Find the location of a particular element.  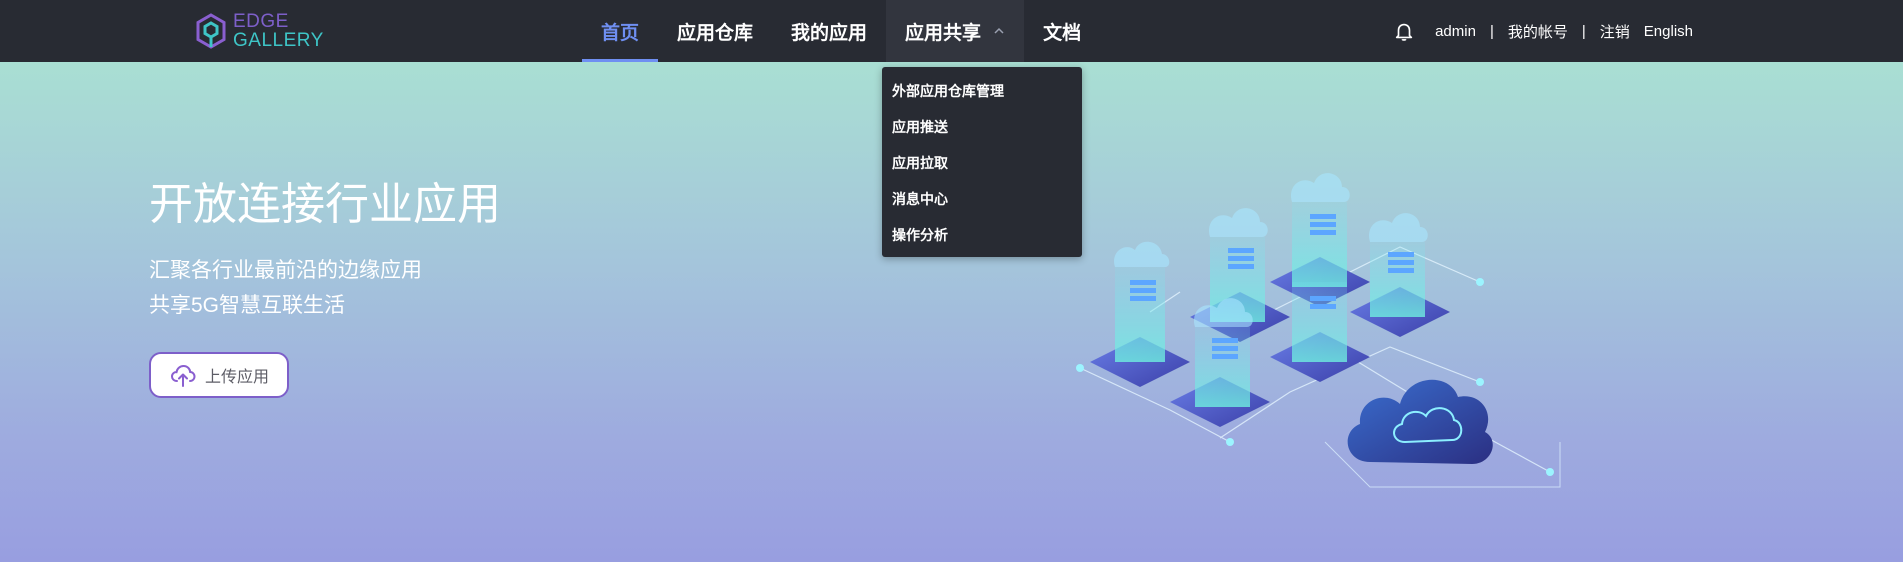

logo: EDGE GALLERY is located at coordinates (259, 31).